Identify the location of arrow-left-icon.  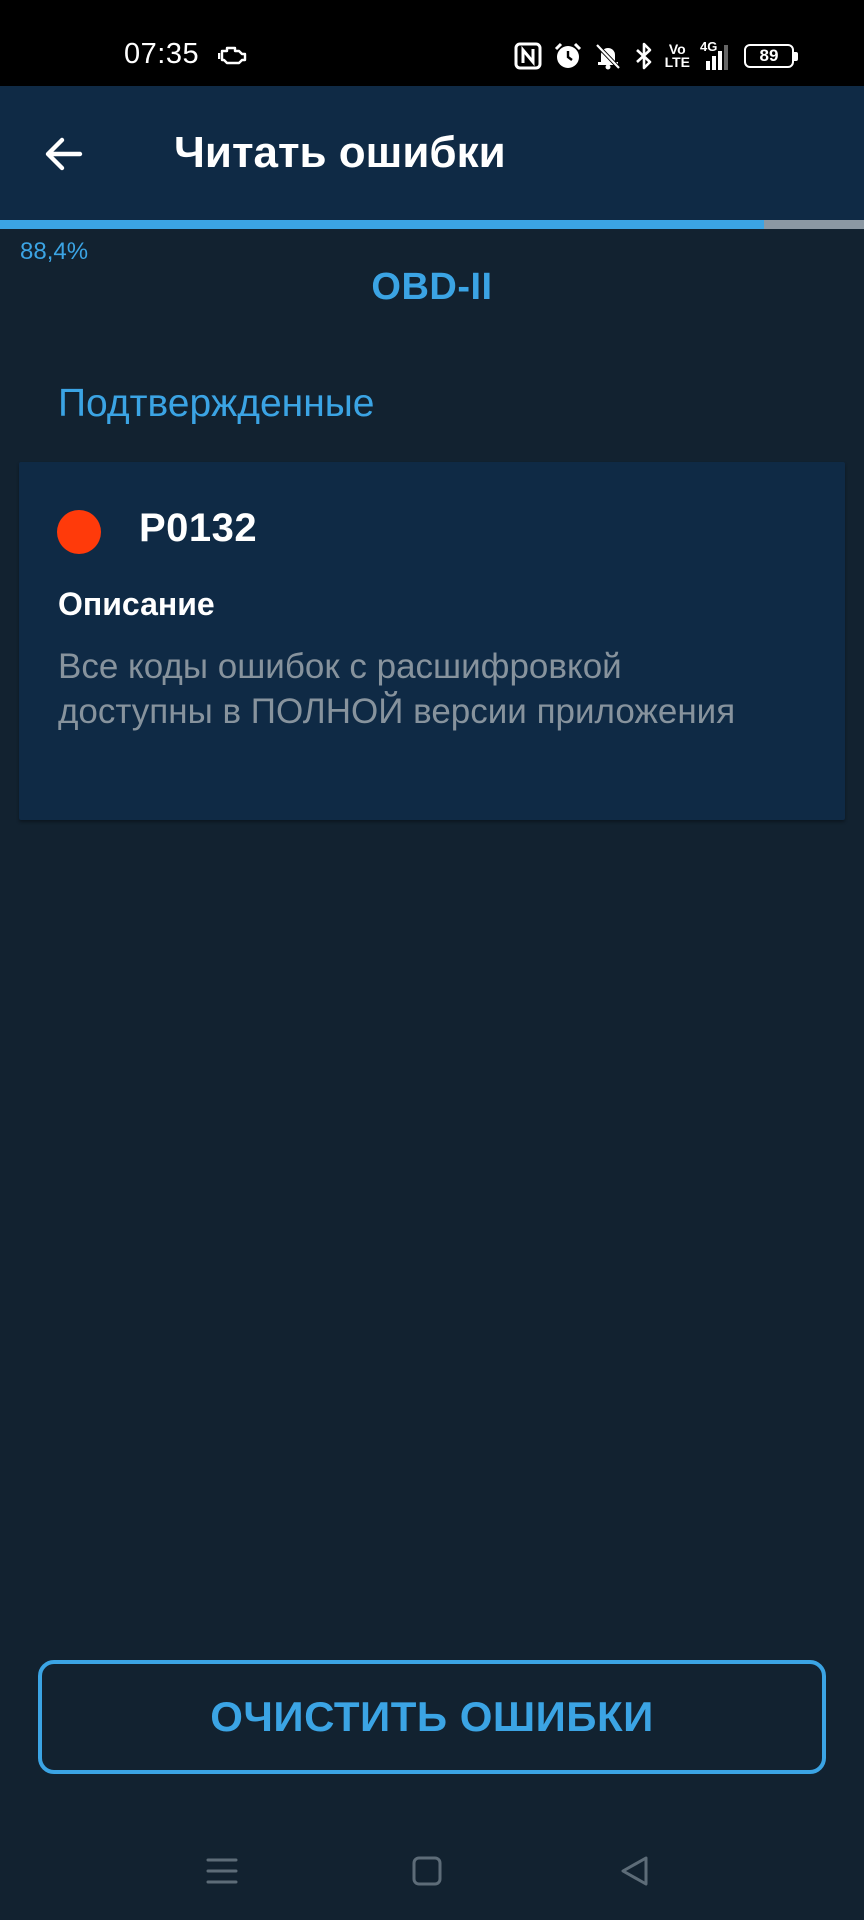
(64, 154).